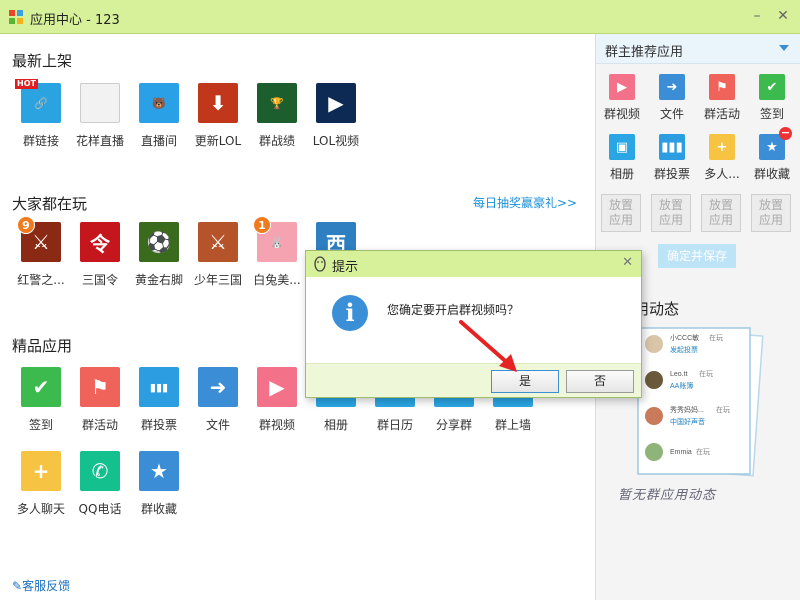 The width and height of the screenshot is (800, 600). I want to click on minimize-icon: –, so click(757, 16).